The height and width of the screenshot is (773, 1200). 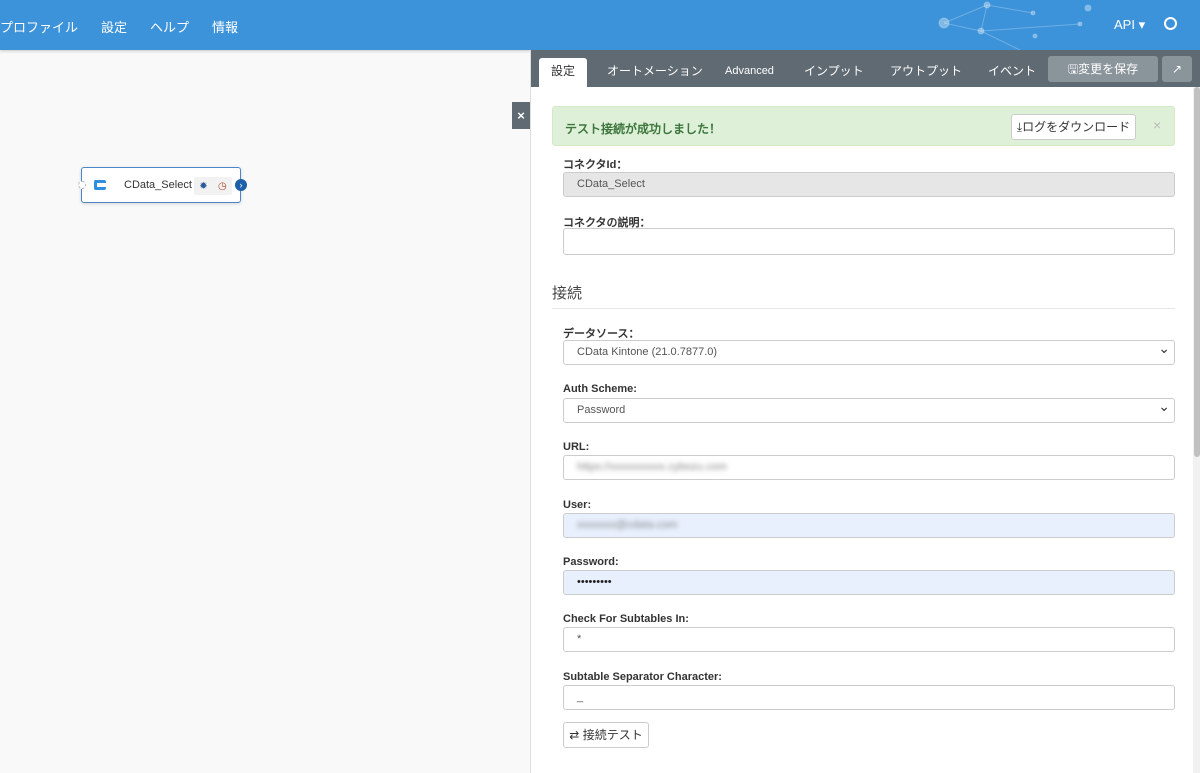 I want to click on auth-scheme-label: Auth Scheme:, so click(x=600, y=389).